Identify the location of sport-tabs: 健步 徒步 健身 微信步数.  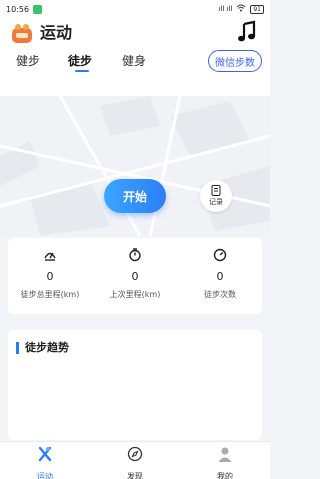
(135, 71).